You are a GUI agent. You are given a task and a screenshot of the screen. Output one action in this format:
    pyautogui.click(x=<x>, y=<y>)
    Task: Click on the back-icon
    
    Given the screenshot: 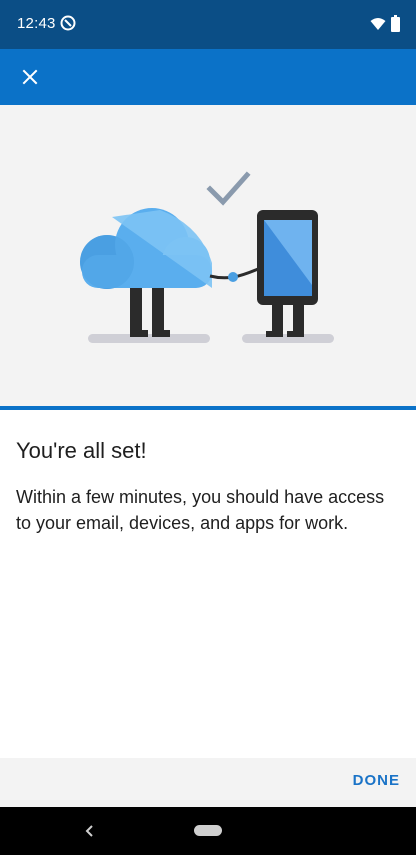 What is the action you would take?
    pyautogui.click(x=90, y=831)
    